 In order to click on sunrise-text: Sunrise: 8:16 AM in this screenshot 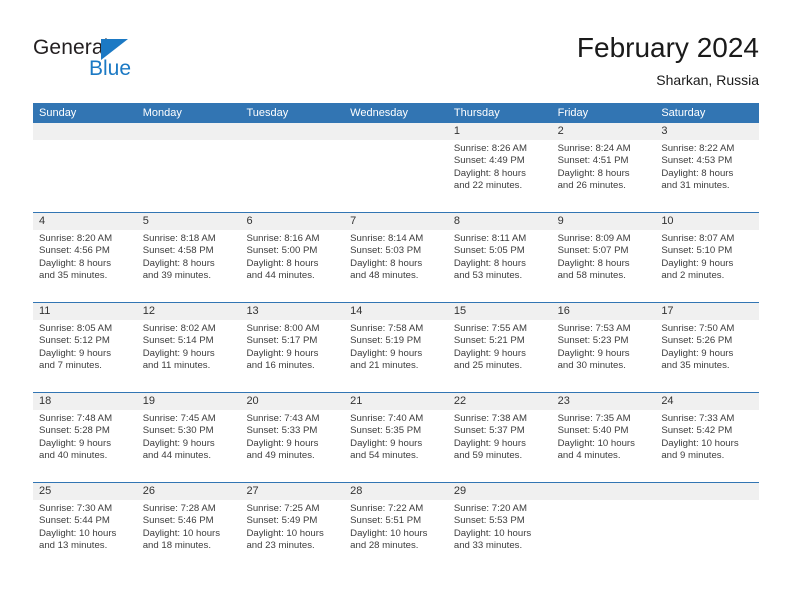, I will do `click(283, 238)`.